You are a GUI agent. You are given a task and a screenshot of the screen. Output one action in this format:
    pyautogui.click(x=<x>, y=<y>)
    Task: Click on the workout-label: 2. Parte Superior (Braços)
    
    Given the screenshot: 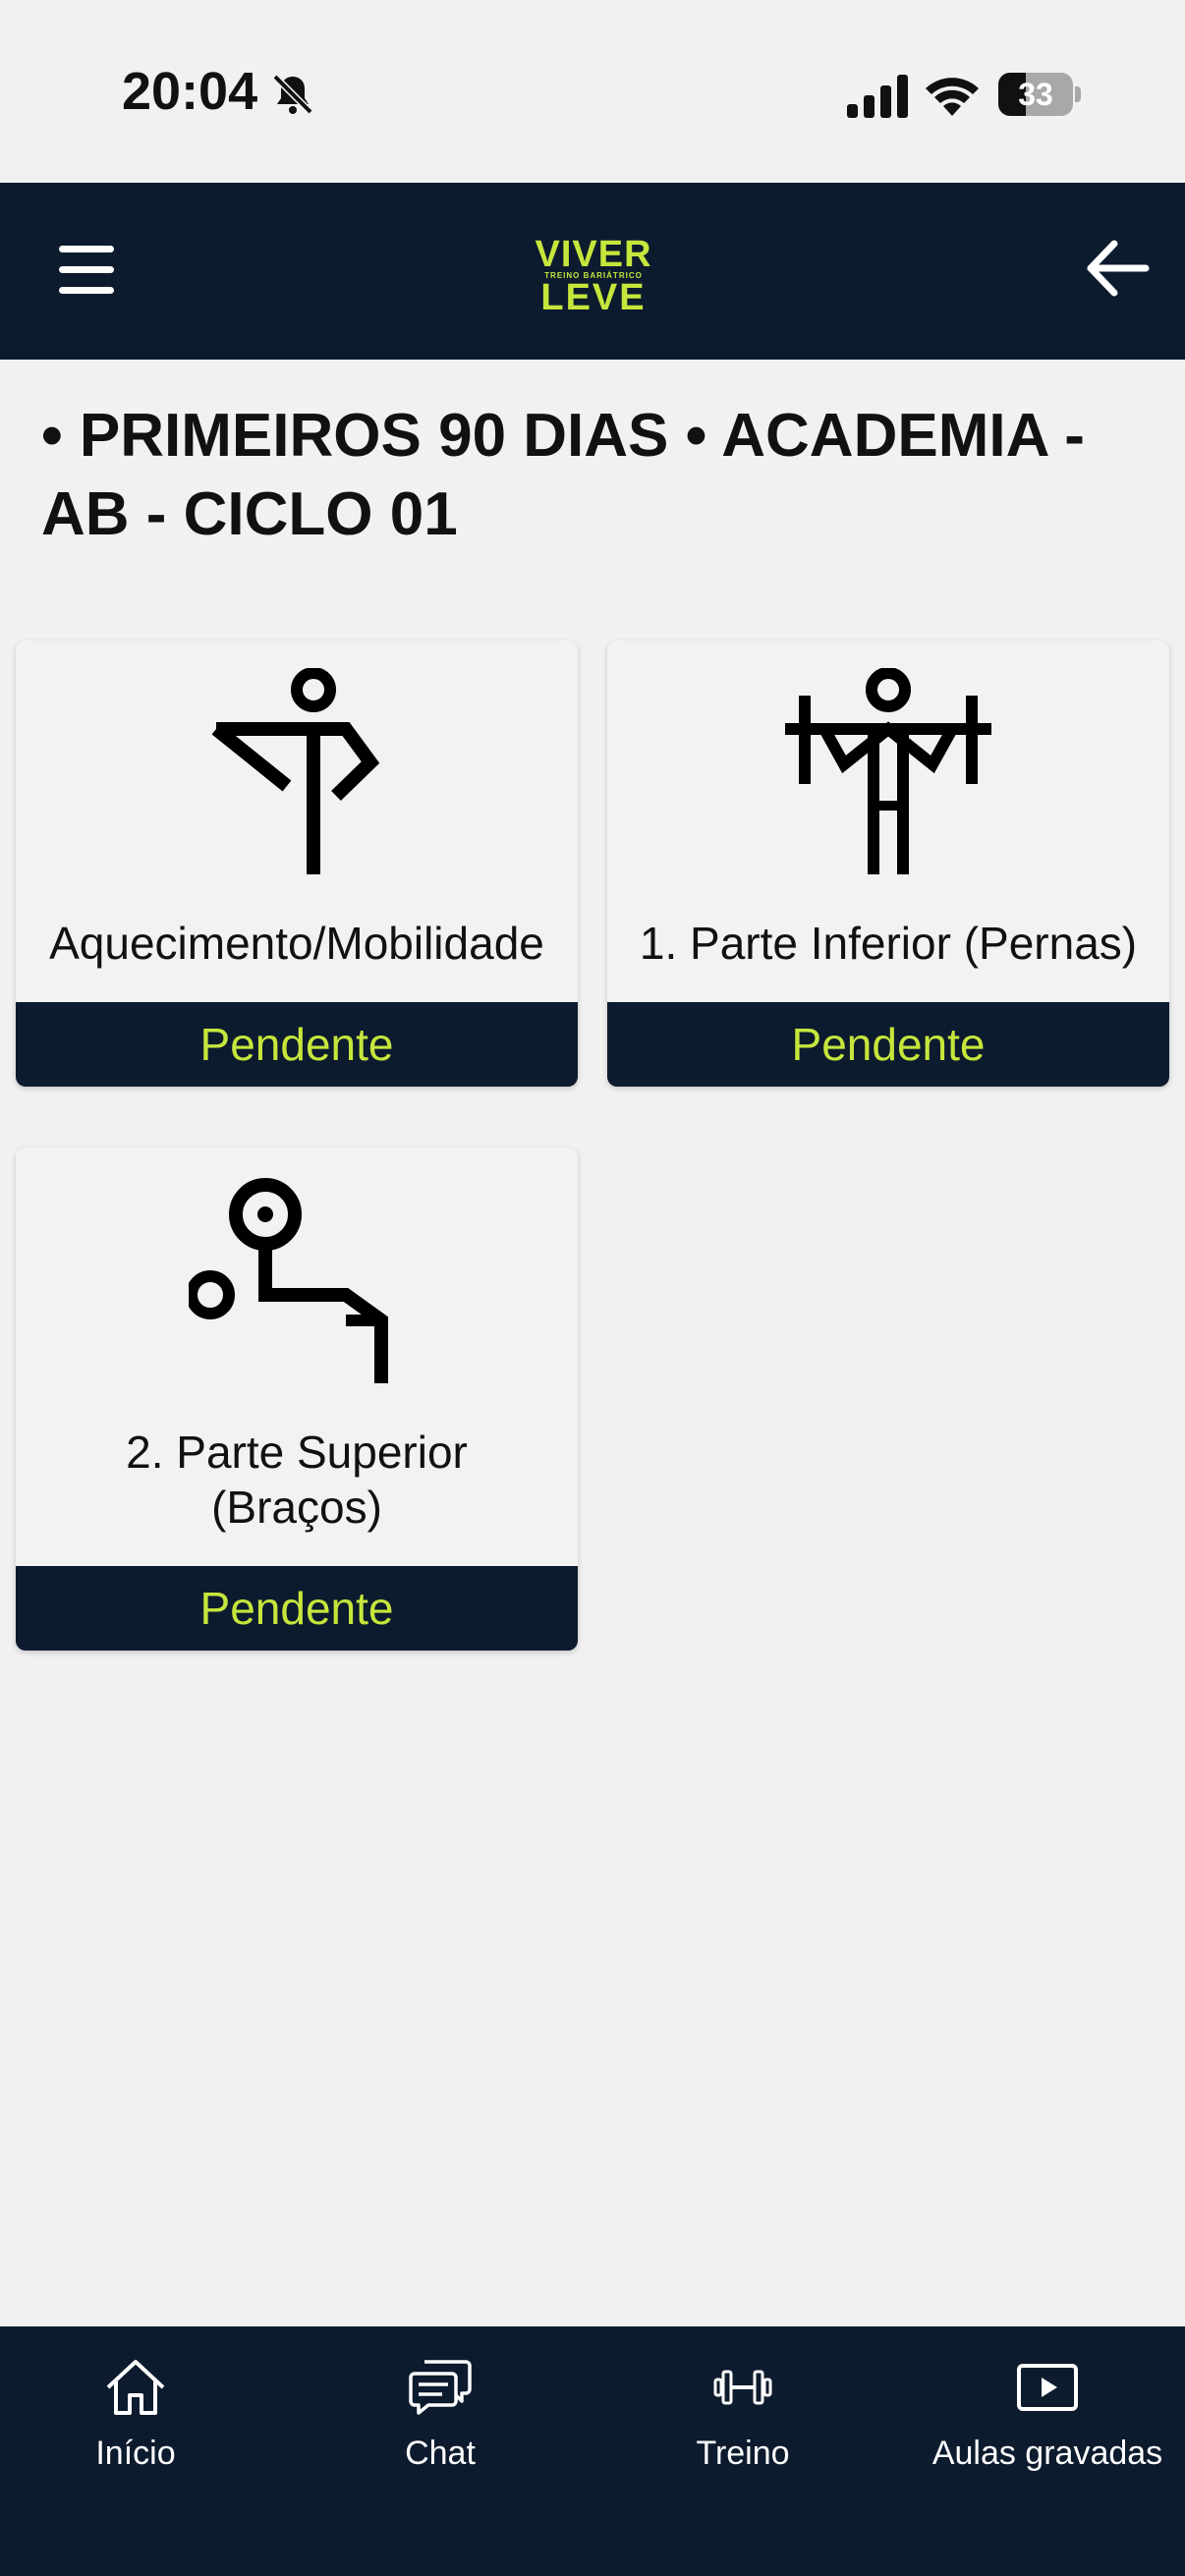 What is the action you would take?
    pyautogui.click(x=297, y=1480)
    